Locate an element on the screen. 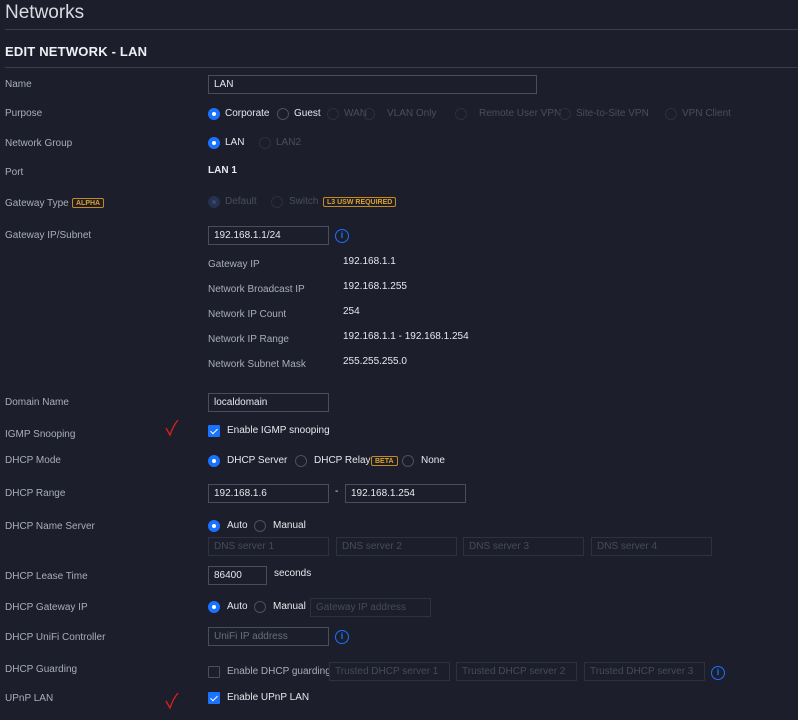  purpose-corporate: Corporate is located at coordinates (238, 114).